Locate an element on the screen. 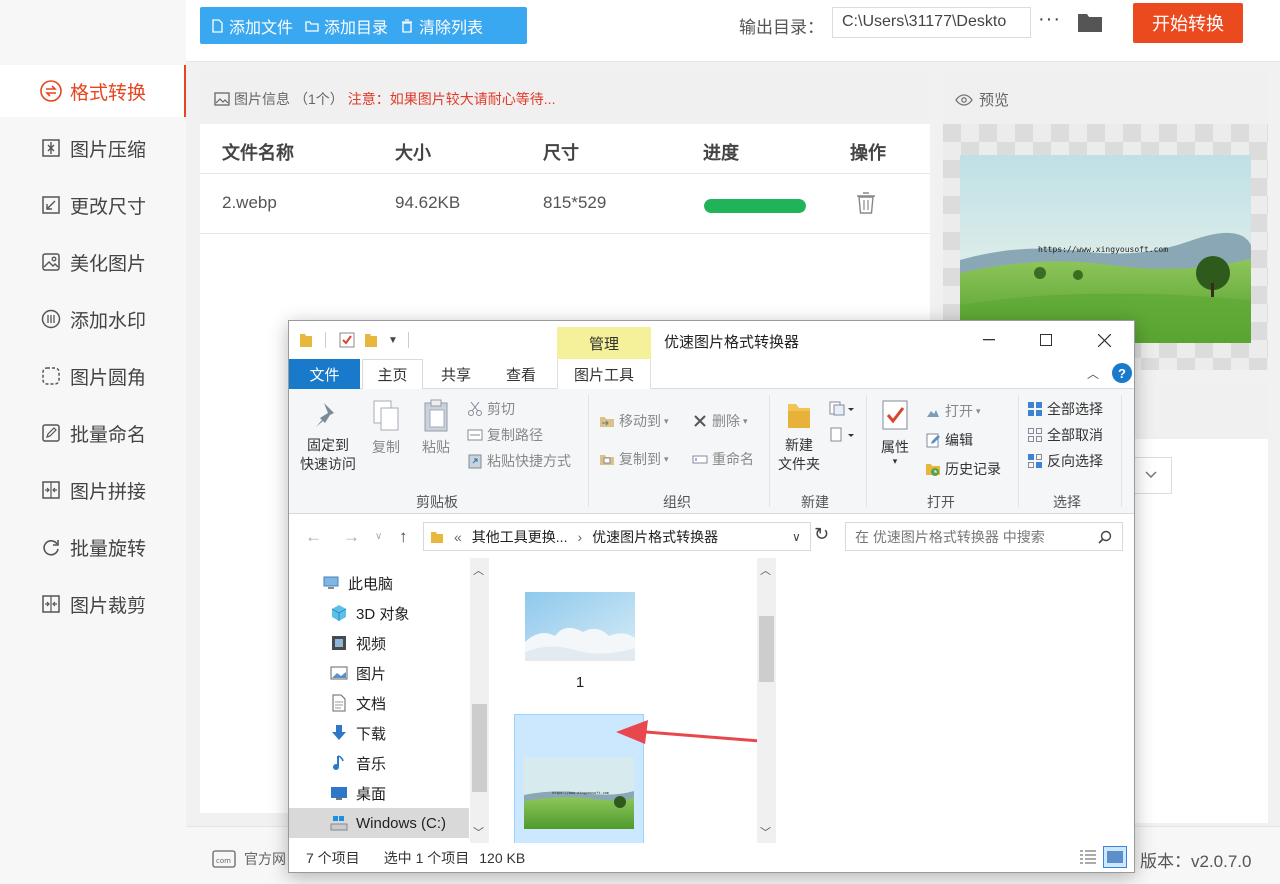  nav-item-videos: 视频 is located at coordinates (379, 643).